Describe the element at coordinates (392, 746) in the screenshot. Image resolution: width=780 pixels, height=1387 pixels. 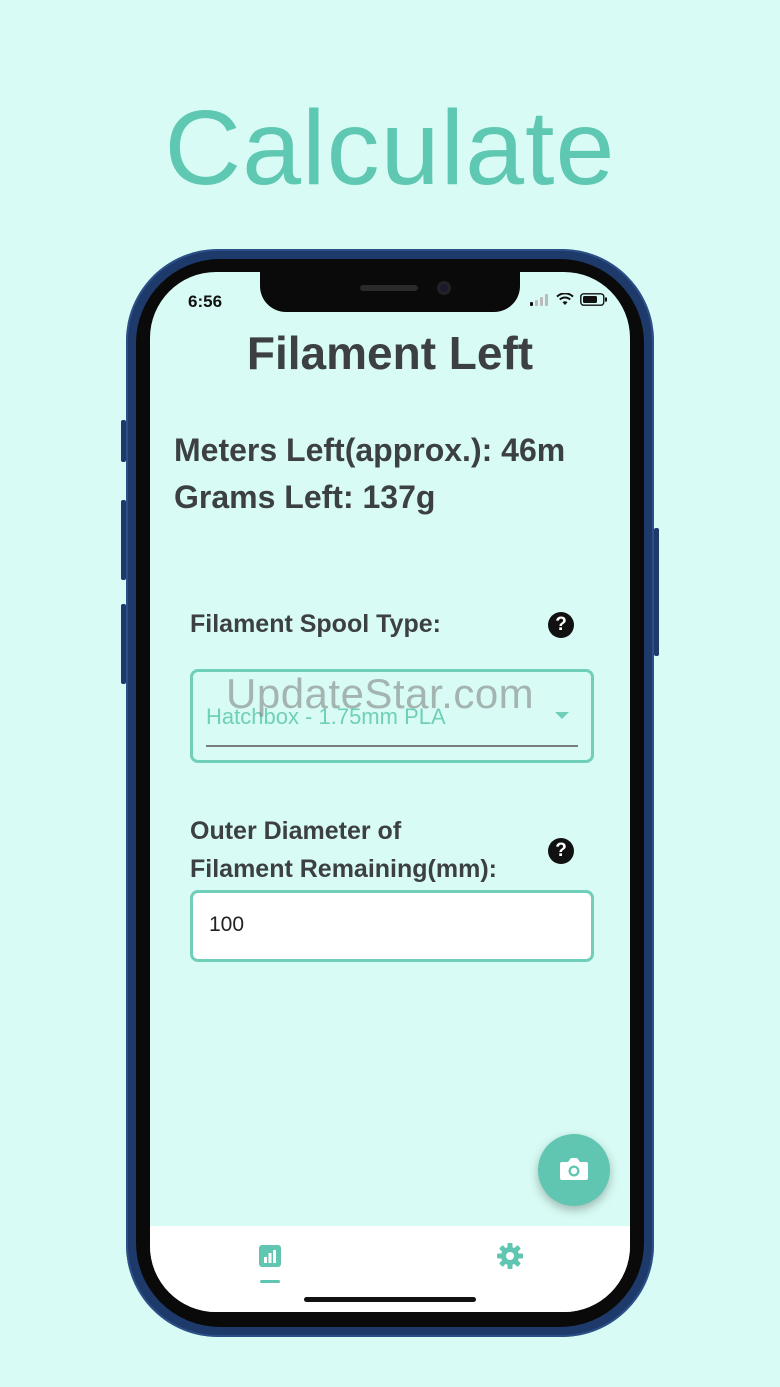
I see `select-underline` at that location.